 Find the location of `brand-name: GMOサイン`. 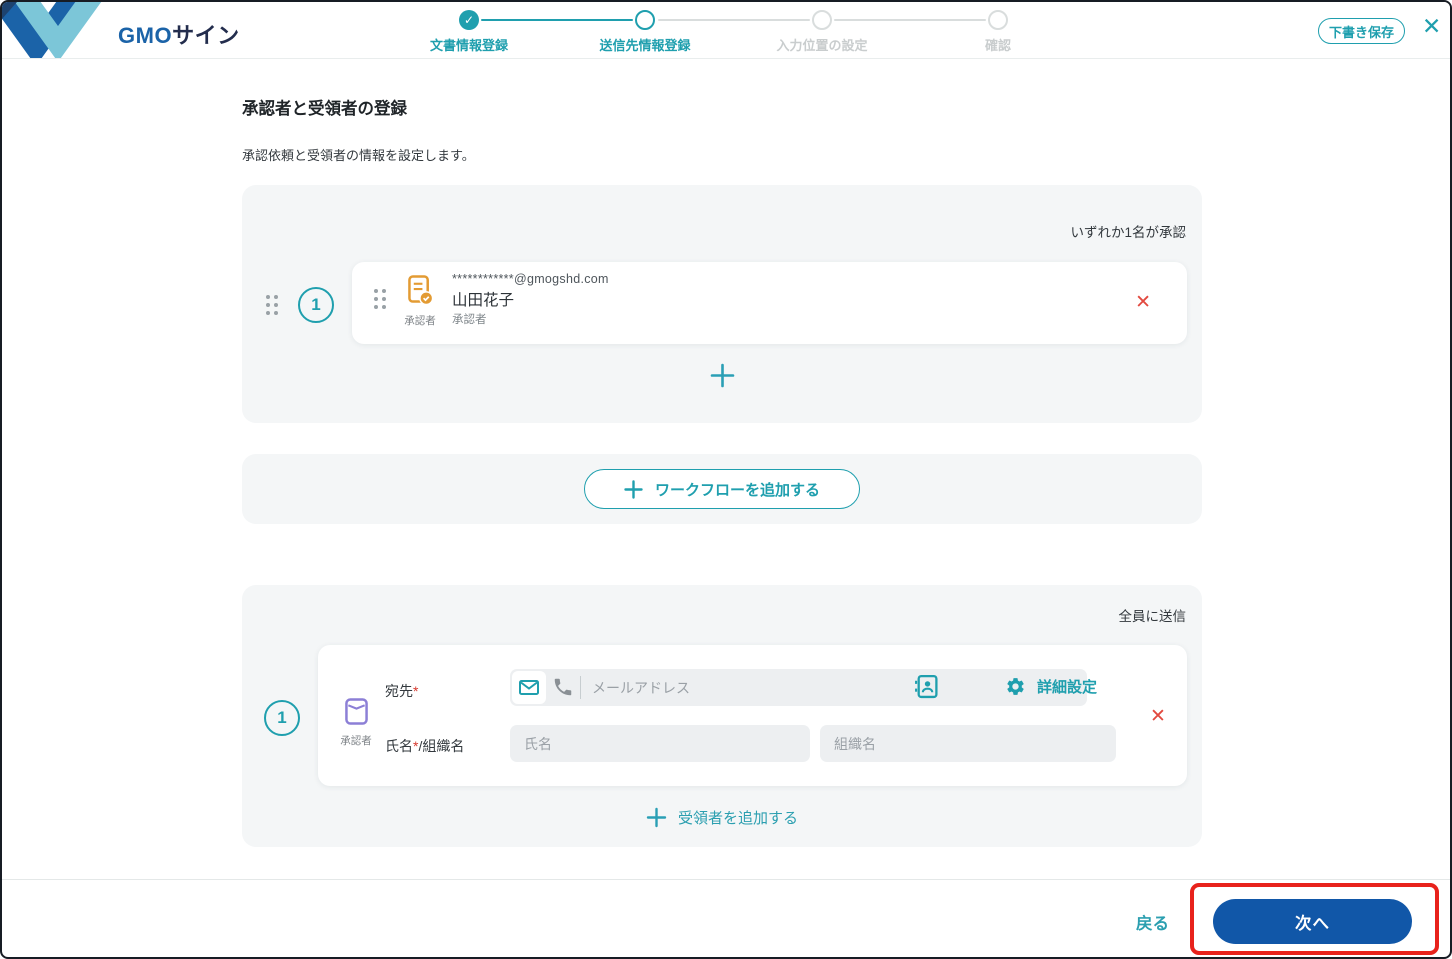

brand-name: GMOサイン is located at coordinates (179, 34).